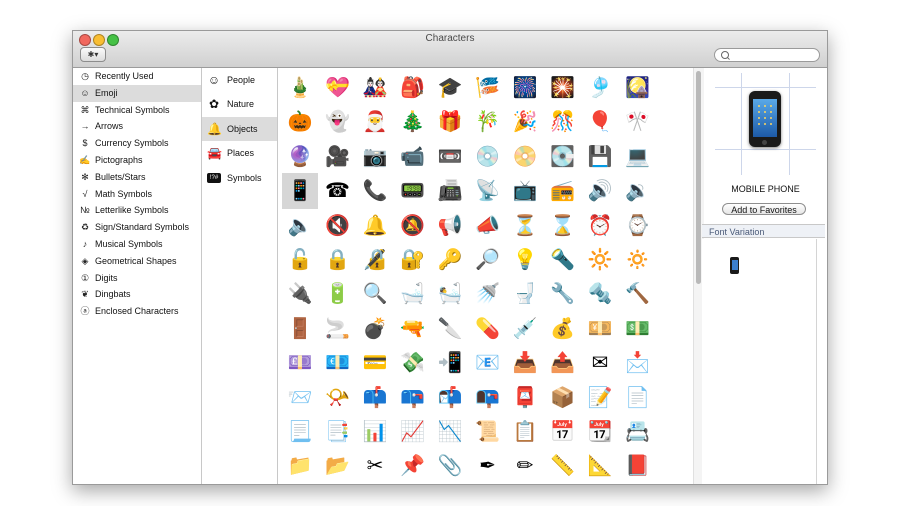 This screenshot has width=900, height=506. I want to click on category-item: $ Currency Symbols, so click(137, 143).